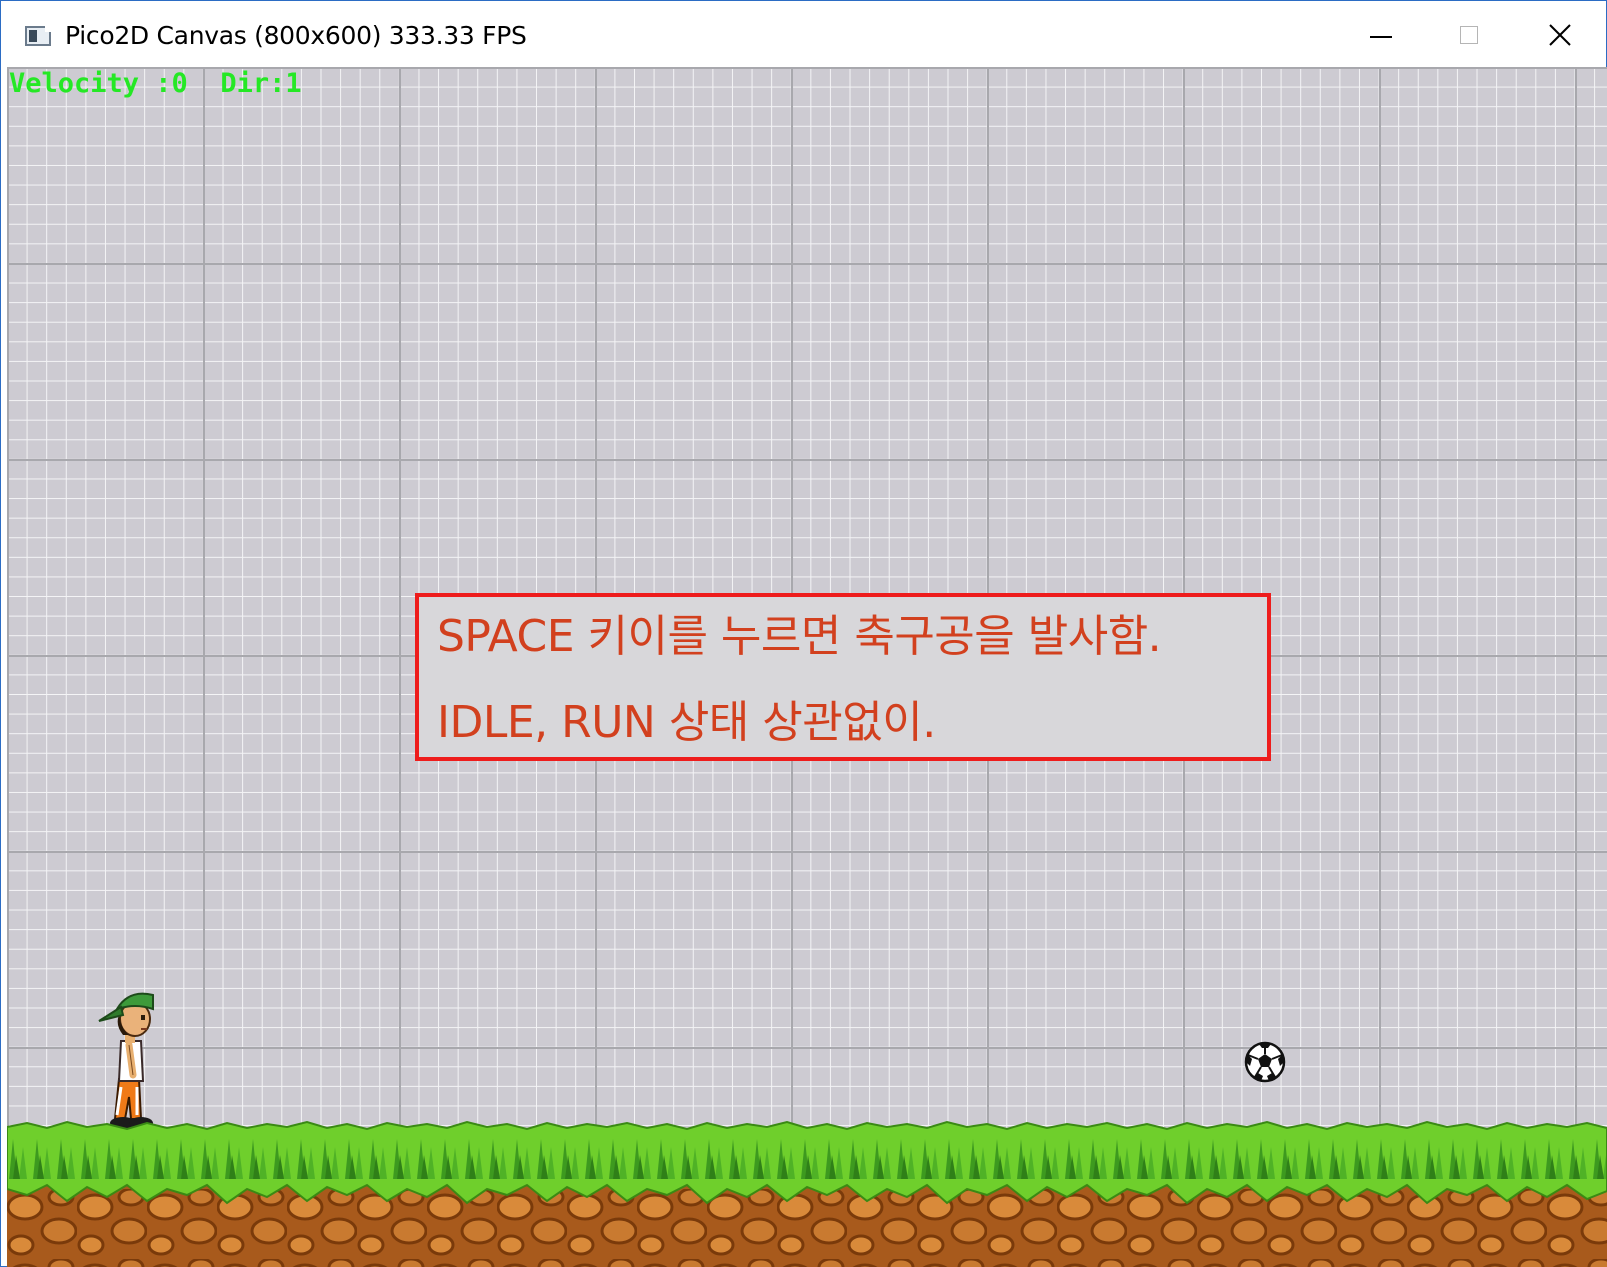 The height and width of the screenshot is (1267, 1607). Describe the element at coordinates (807, 1193) in the screenshot. I see `grass-ground` at that location.